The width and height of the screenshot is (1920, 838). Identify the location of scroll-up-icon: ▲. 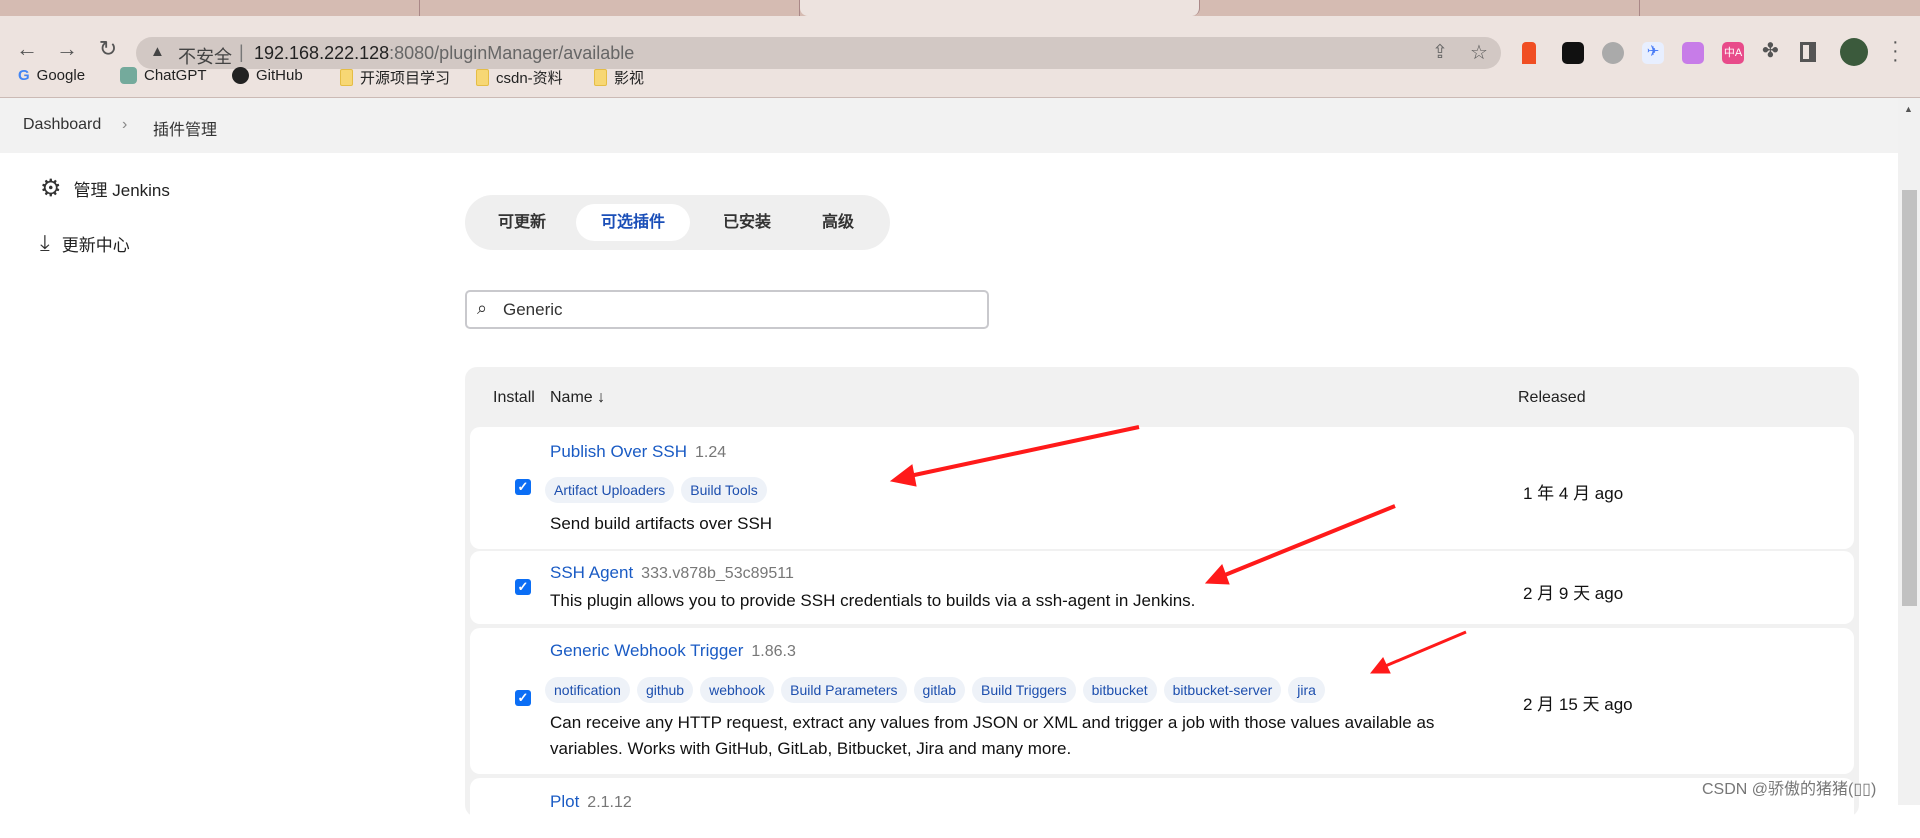
(1908, 109).